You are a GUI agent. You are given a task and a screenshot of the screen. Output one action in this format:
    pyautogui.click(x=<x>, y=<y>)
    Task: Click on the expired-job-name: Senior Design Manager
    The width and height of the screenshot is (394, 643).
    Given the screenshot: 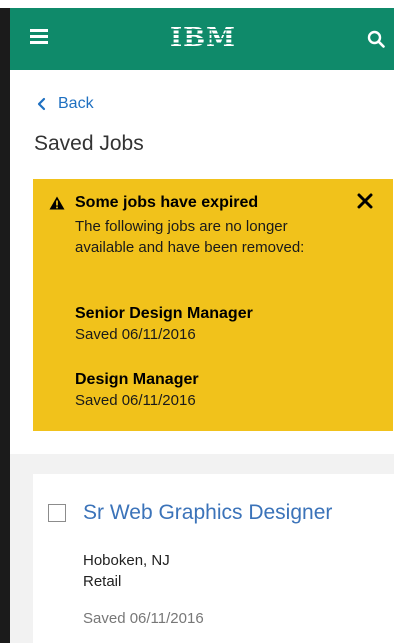 What is the action you would take?
    pyautogui.click(x=164, y=313)
    